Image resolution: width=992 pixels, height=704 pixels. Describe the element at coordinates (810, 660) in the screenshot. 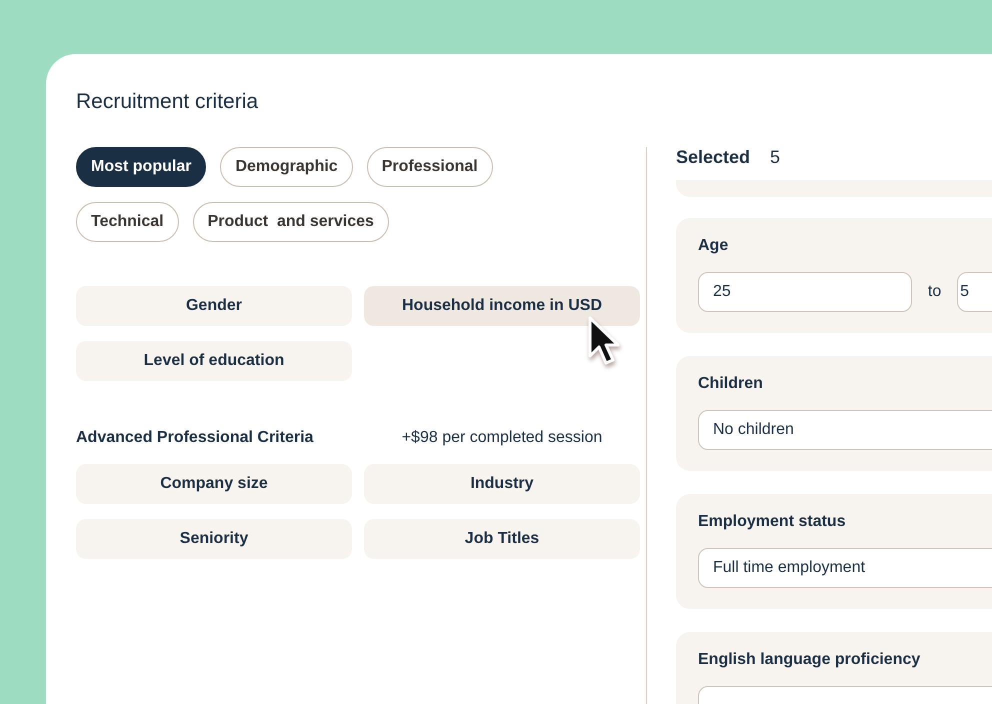

I see `filter-label: English language proficiency` at that location.